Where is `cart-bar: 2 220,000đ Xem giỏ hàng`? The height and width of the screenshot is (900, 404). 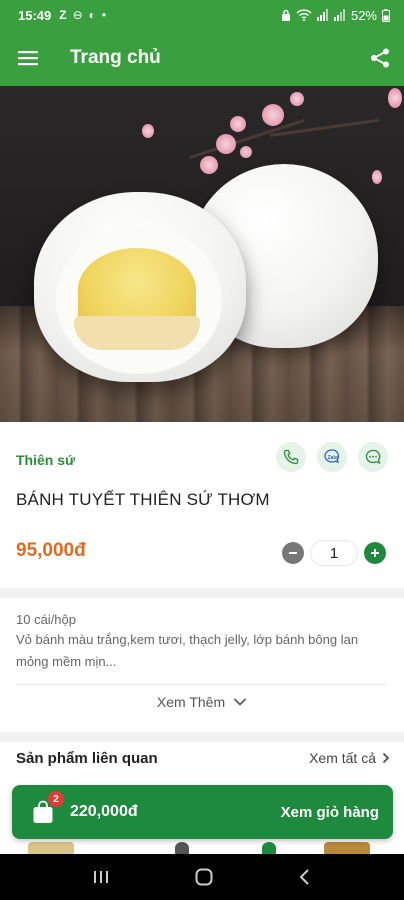 cart-bar: 2 220,000đ Xem giỏ hàng is located at coordinates (202, 812).